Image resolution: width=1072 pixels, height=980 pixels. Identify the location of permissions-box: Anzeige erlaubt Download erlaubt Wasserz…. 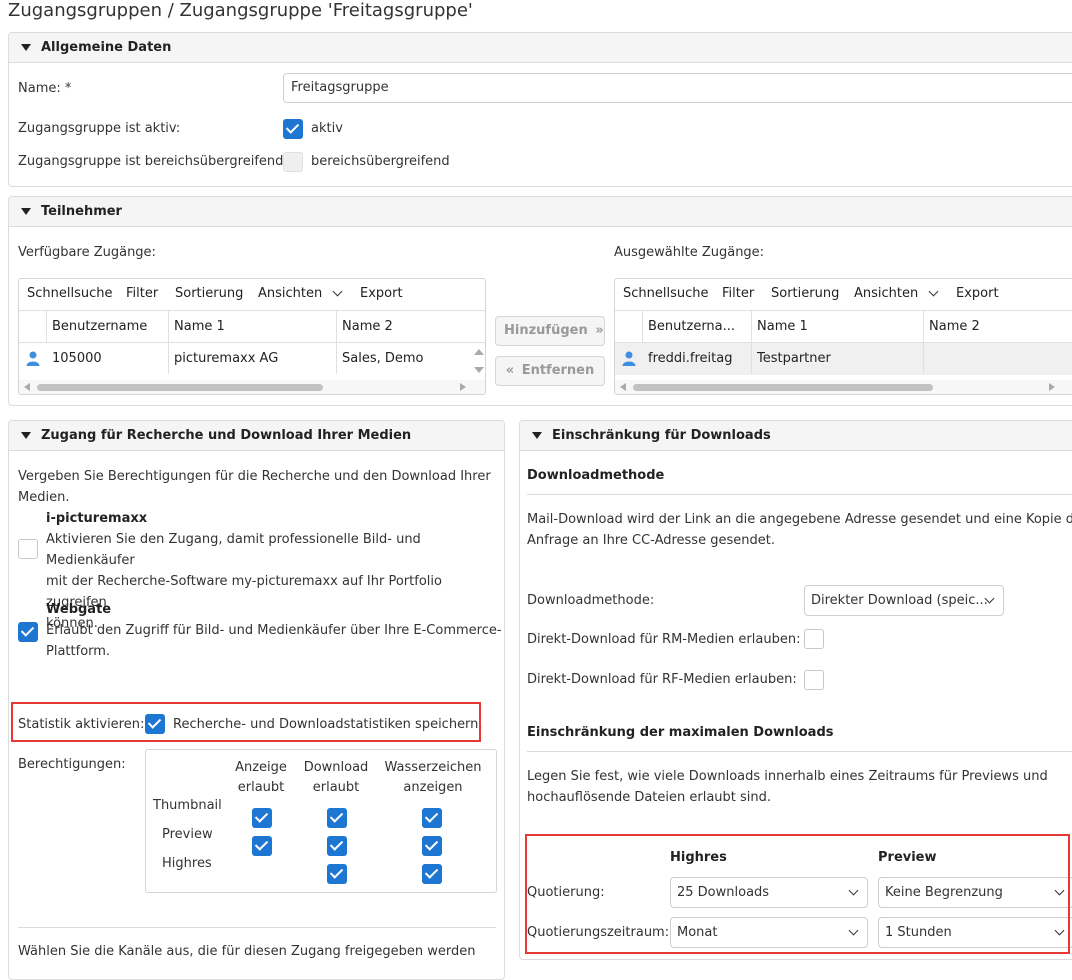
(321, 821).